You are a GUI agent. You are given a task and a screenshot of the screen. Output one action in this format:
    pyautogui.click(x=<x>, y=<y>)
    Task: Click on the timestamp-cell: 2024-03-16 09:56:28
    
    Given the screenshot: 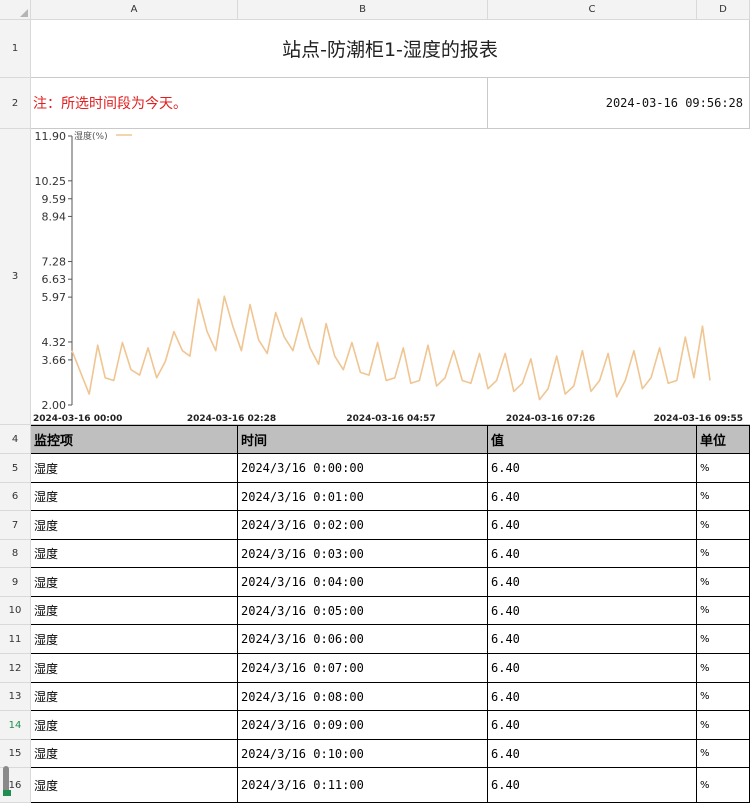 What is the action you would take?
    pyautogui.click(x=619, y=103)
    